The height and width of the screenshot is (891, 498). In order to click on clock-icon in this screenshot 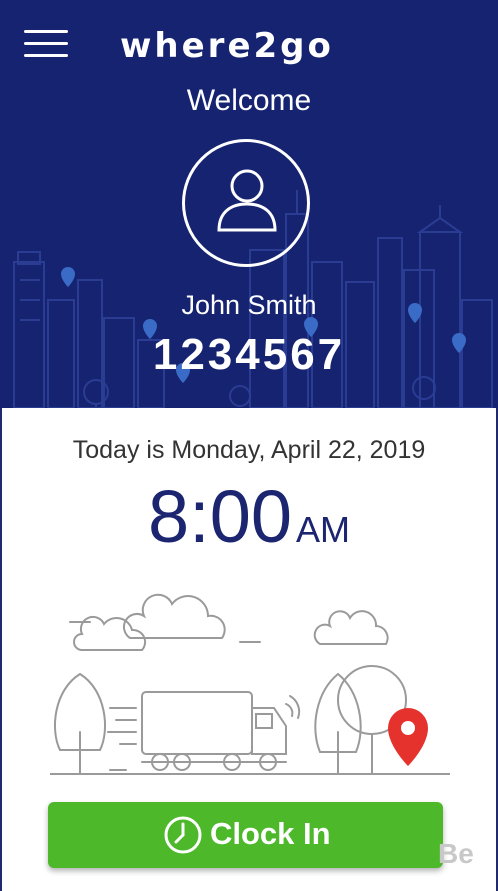, I will do `click(183, 835)`.